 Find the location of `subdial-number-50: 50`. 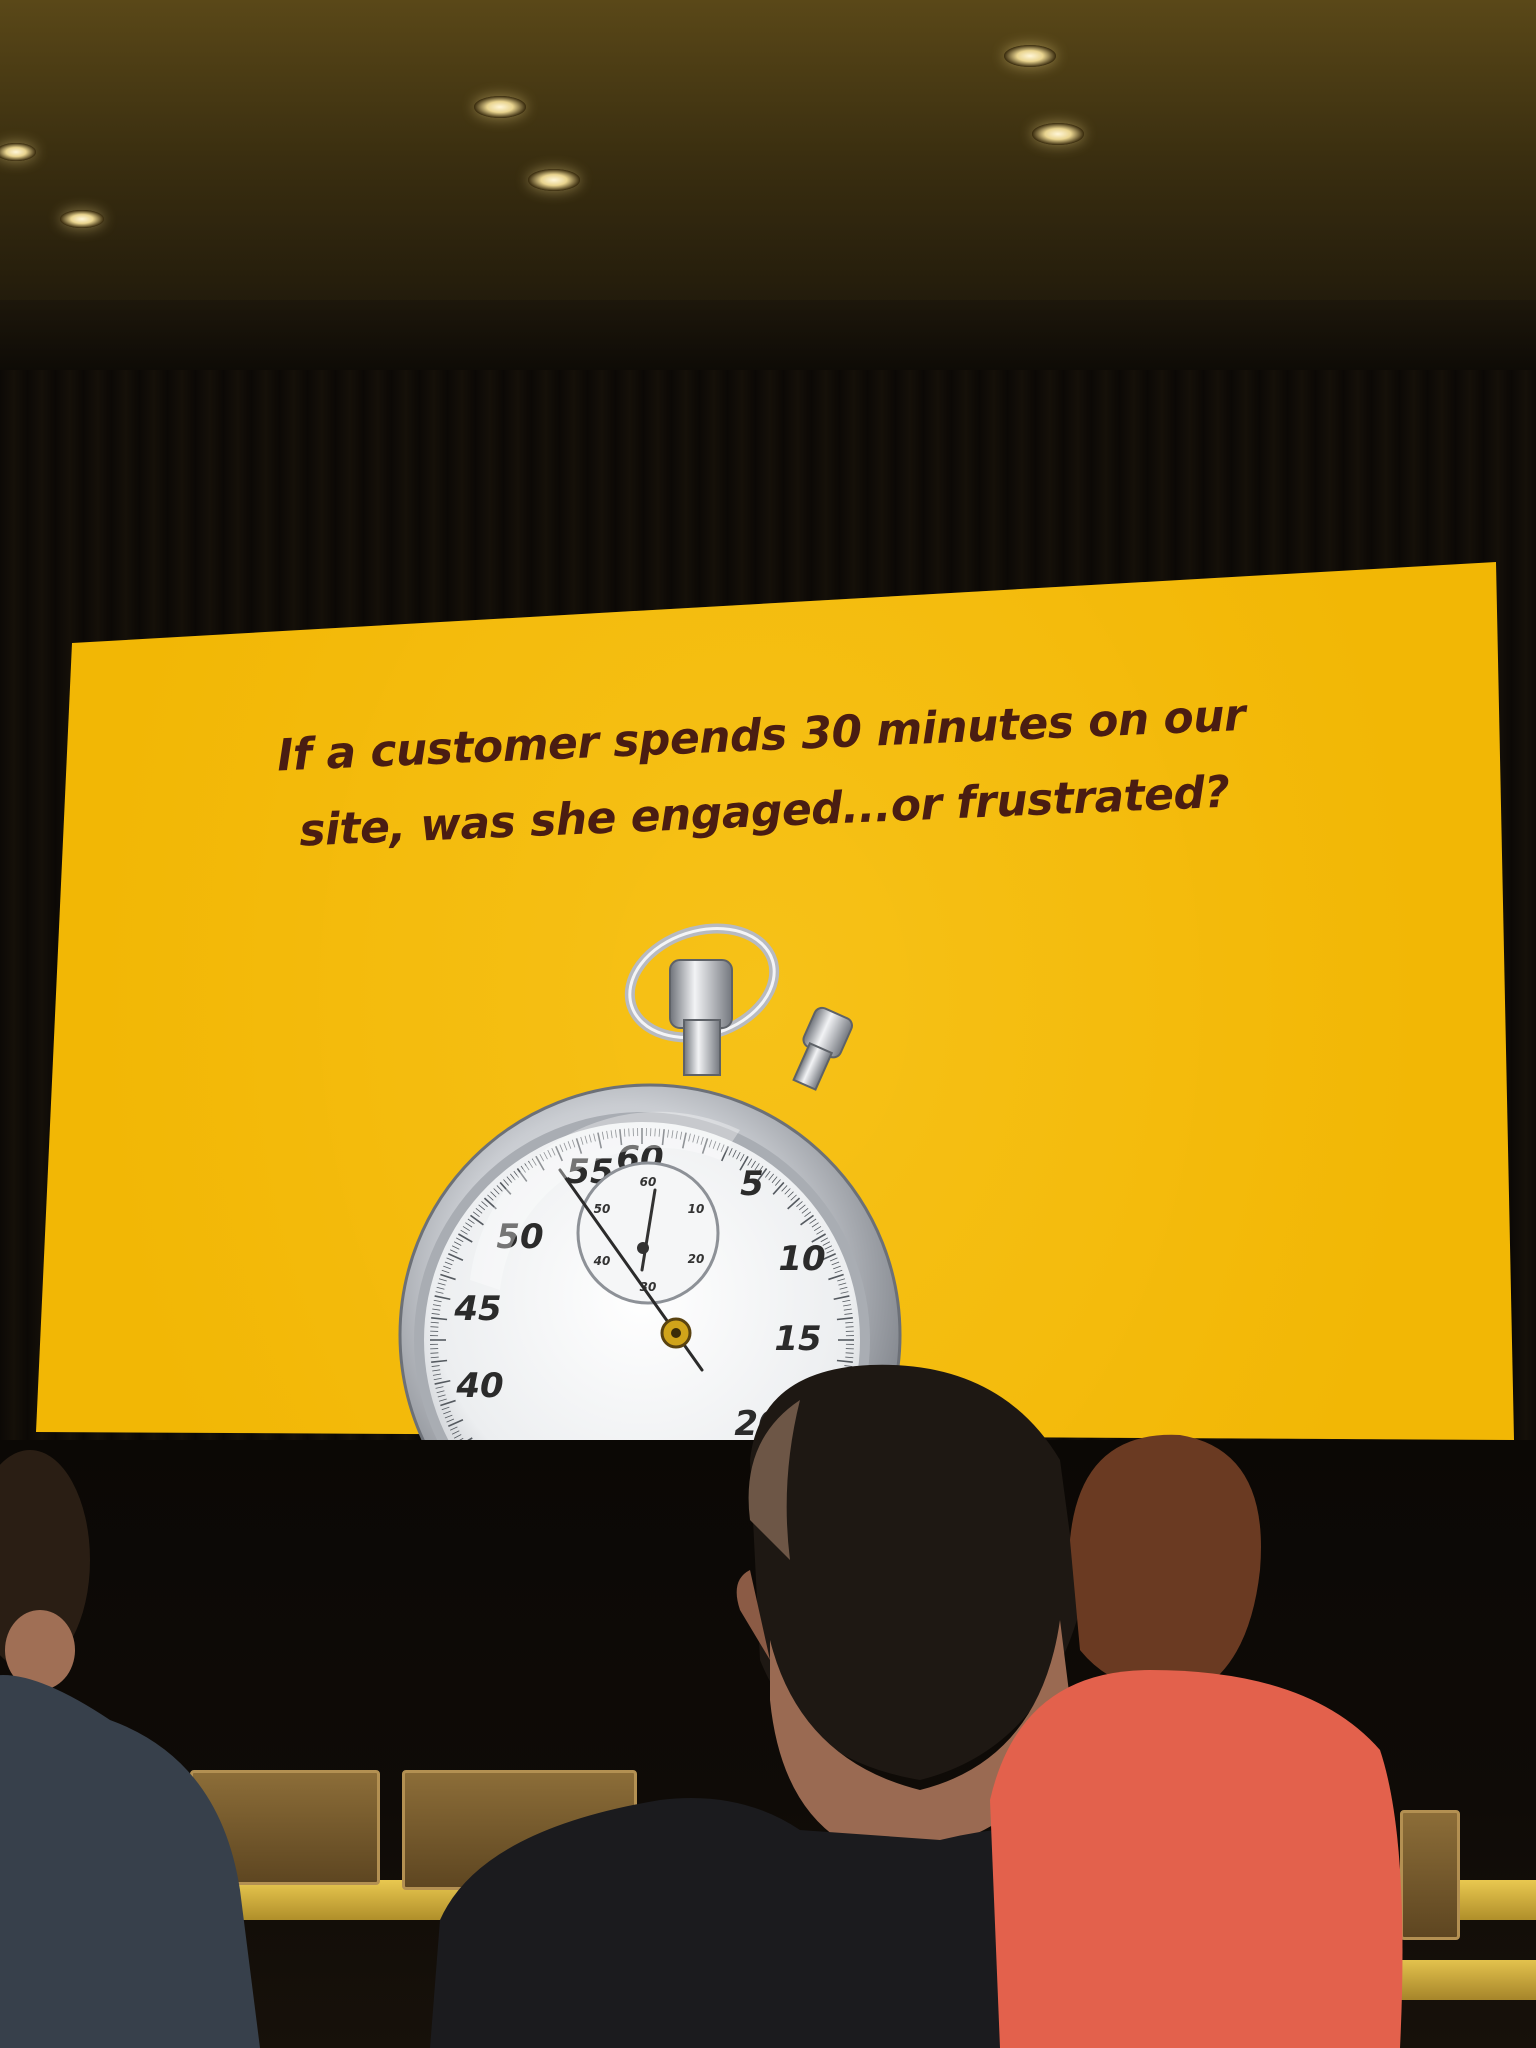

subdial-number-50: 50 is located at coordinates (602, 1209).